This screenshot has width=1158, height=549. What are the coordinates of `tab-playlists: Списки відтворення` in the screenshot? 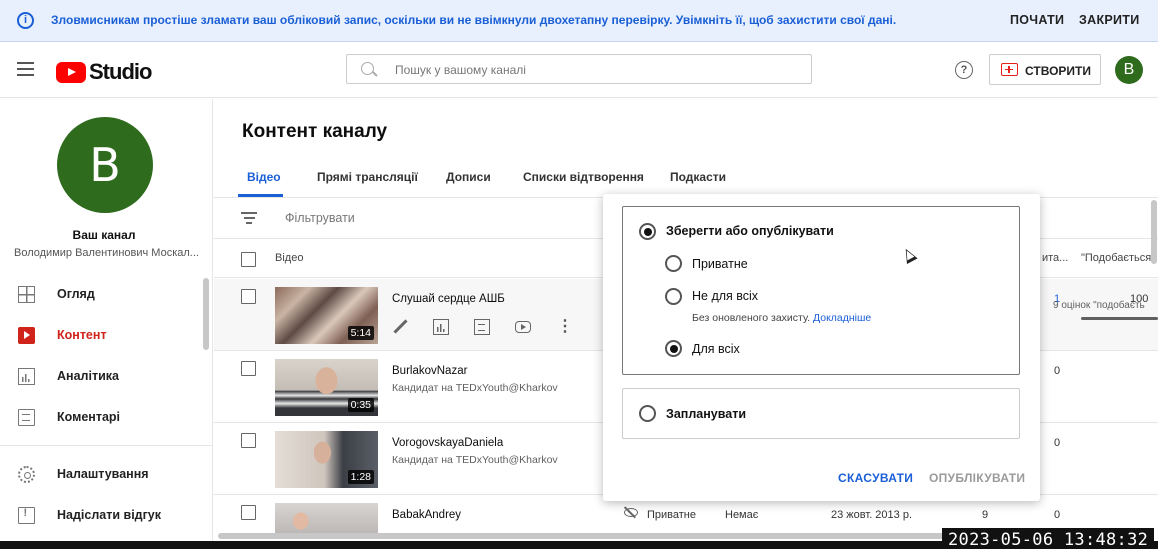 It's located at (583, 177).